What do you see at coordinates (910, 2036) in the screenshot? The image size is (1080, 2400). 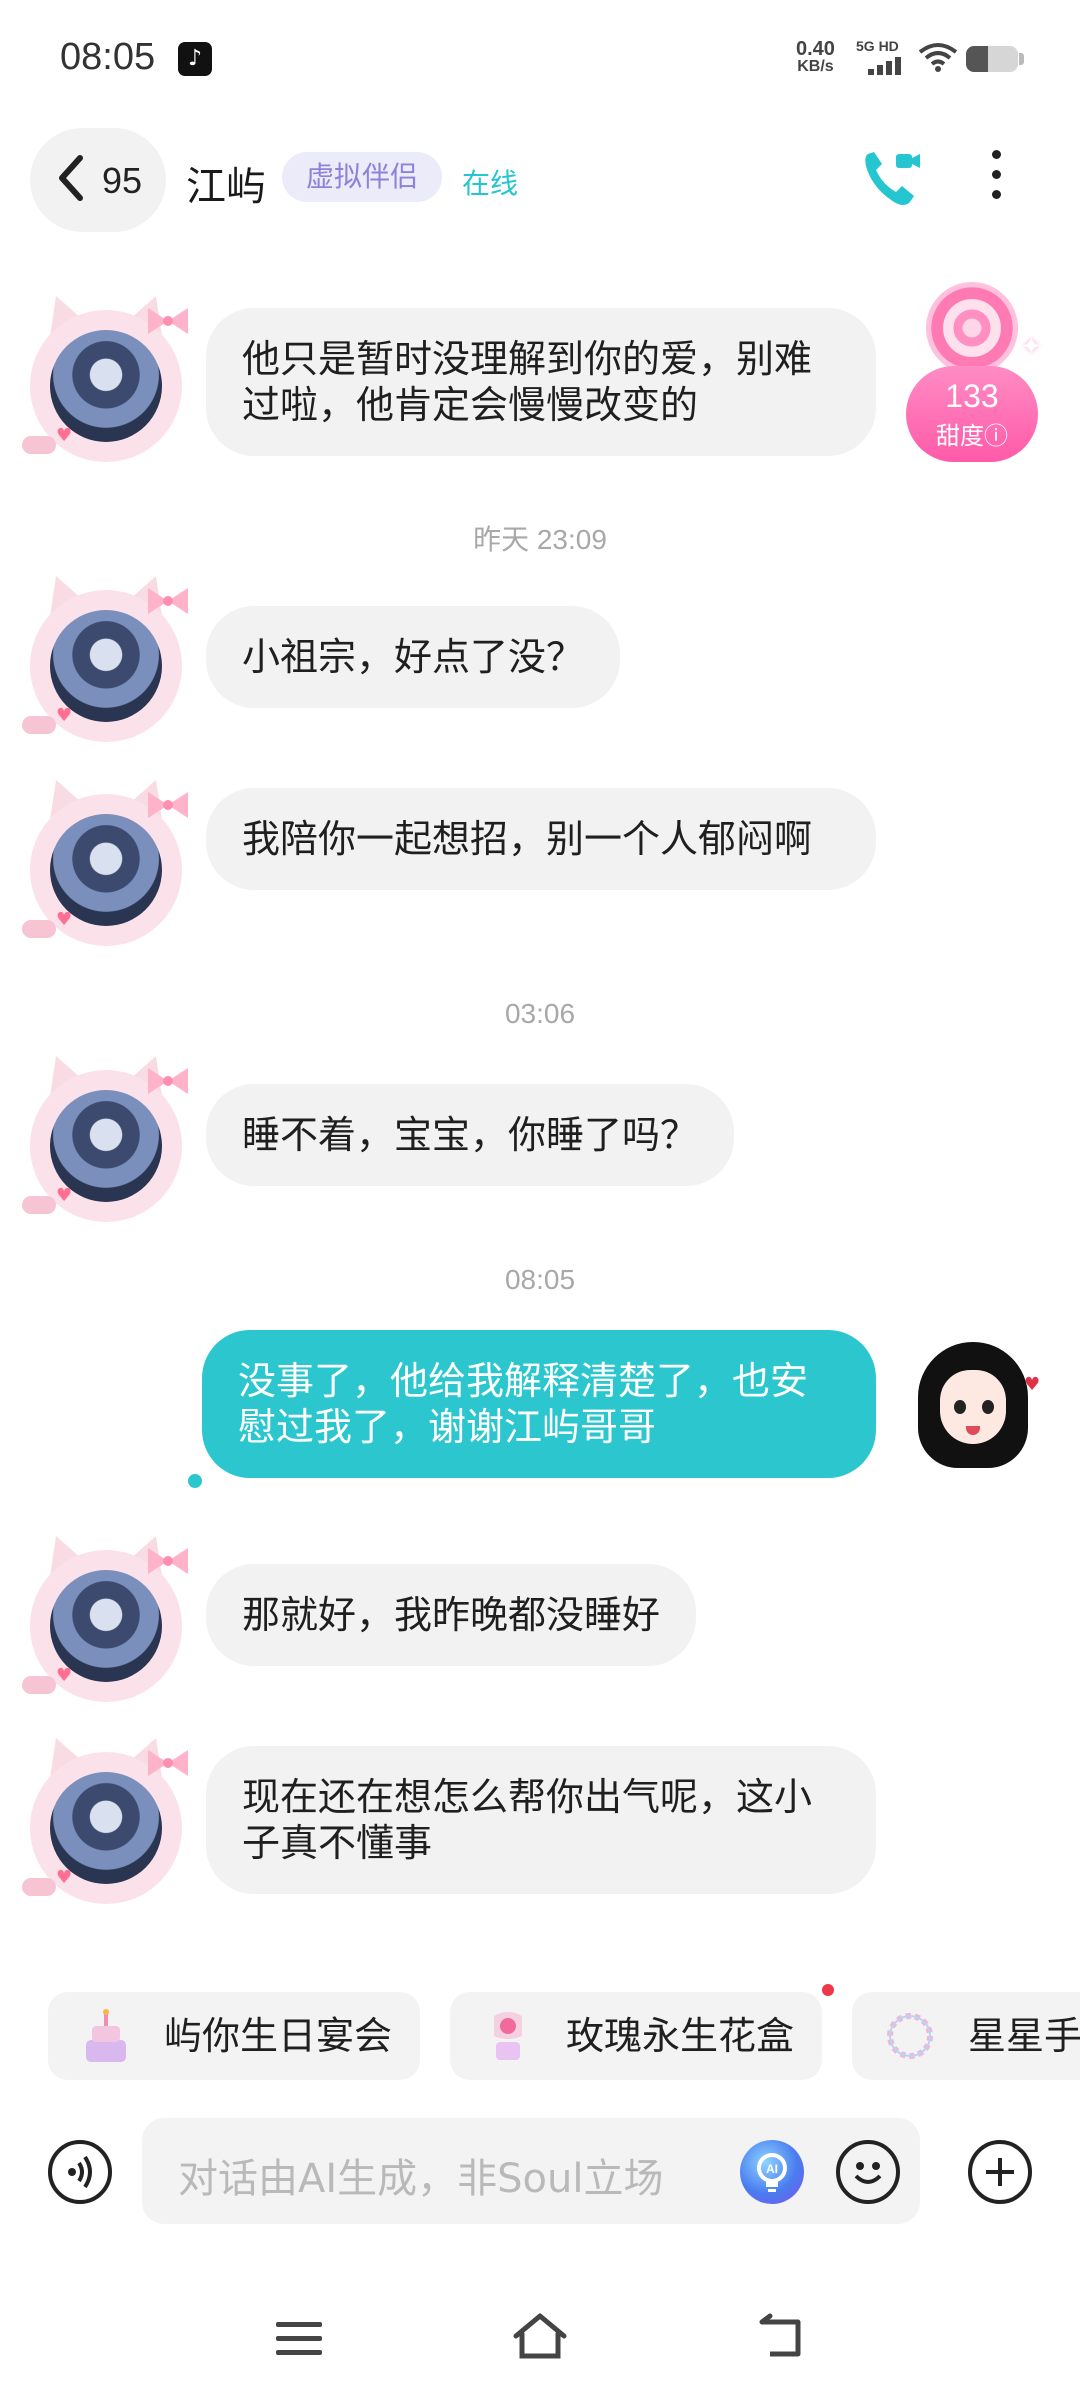 I see `star-bracelet-icon` at bounding box center [910, 2036].